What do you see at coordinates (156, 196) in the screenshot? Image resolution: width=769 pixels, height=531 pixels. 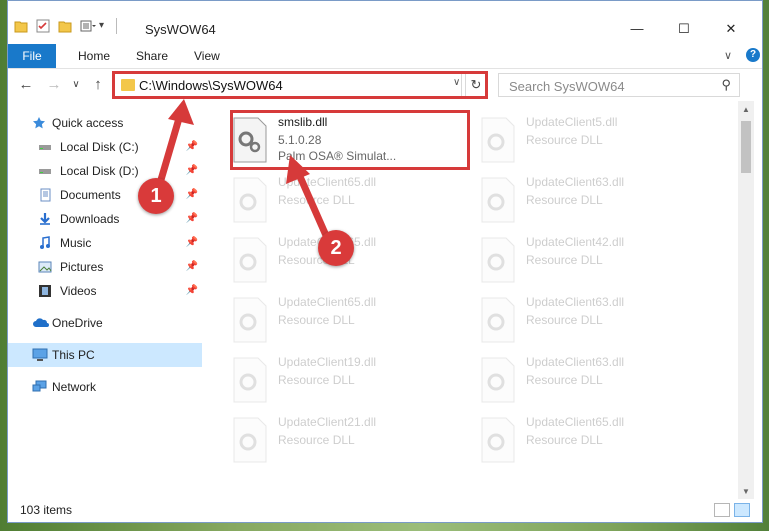 I see `callout-1: 1` at bounding box center [156, 196].